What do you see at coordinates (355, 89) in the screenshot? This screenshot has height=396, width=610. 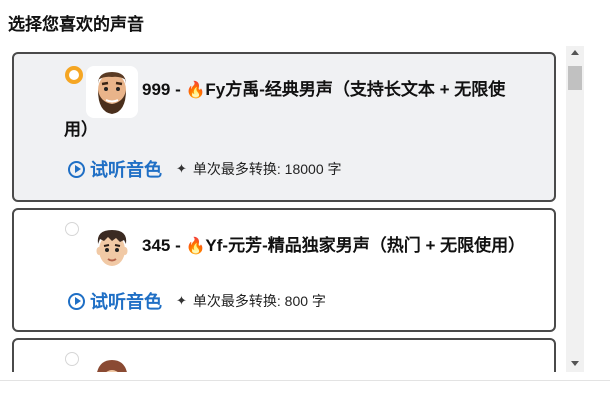 I see `voice-name: Fy方禹-经典男声（支持长文本 + 无限使` at bounding box center [355, 89].